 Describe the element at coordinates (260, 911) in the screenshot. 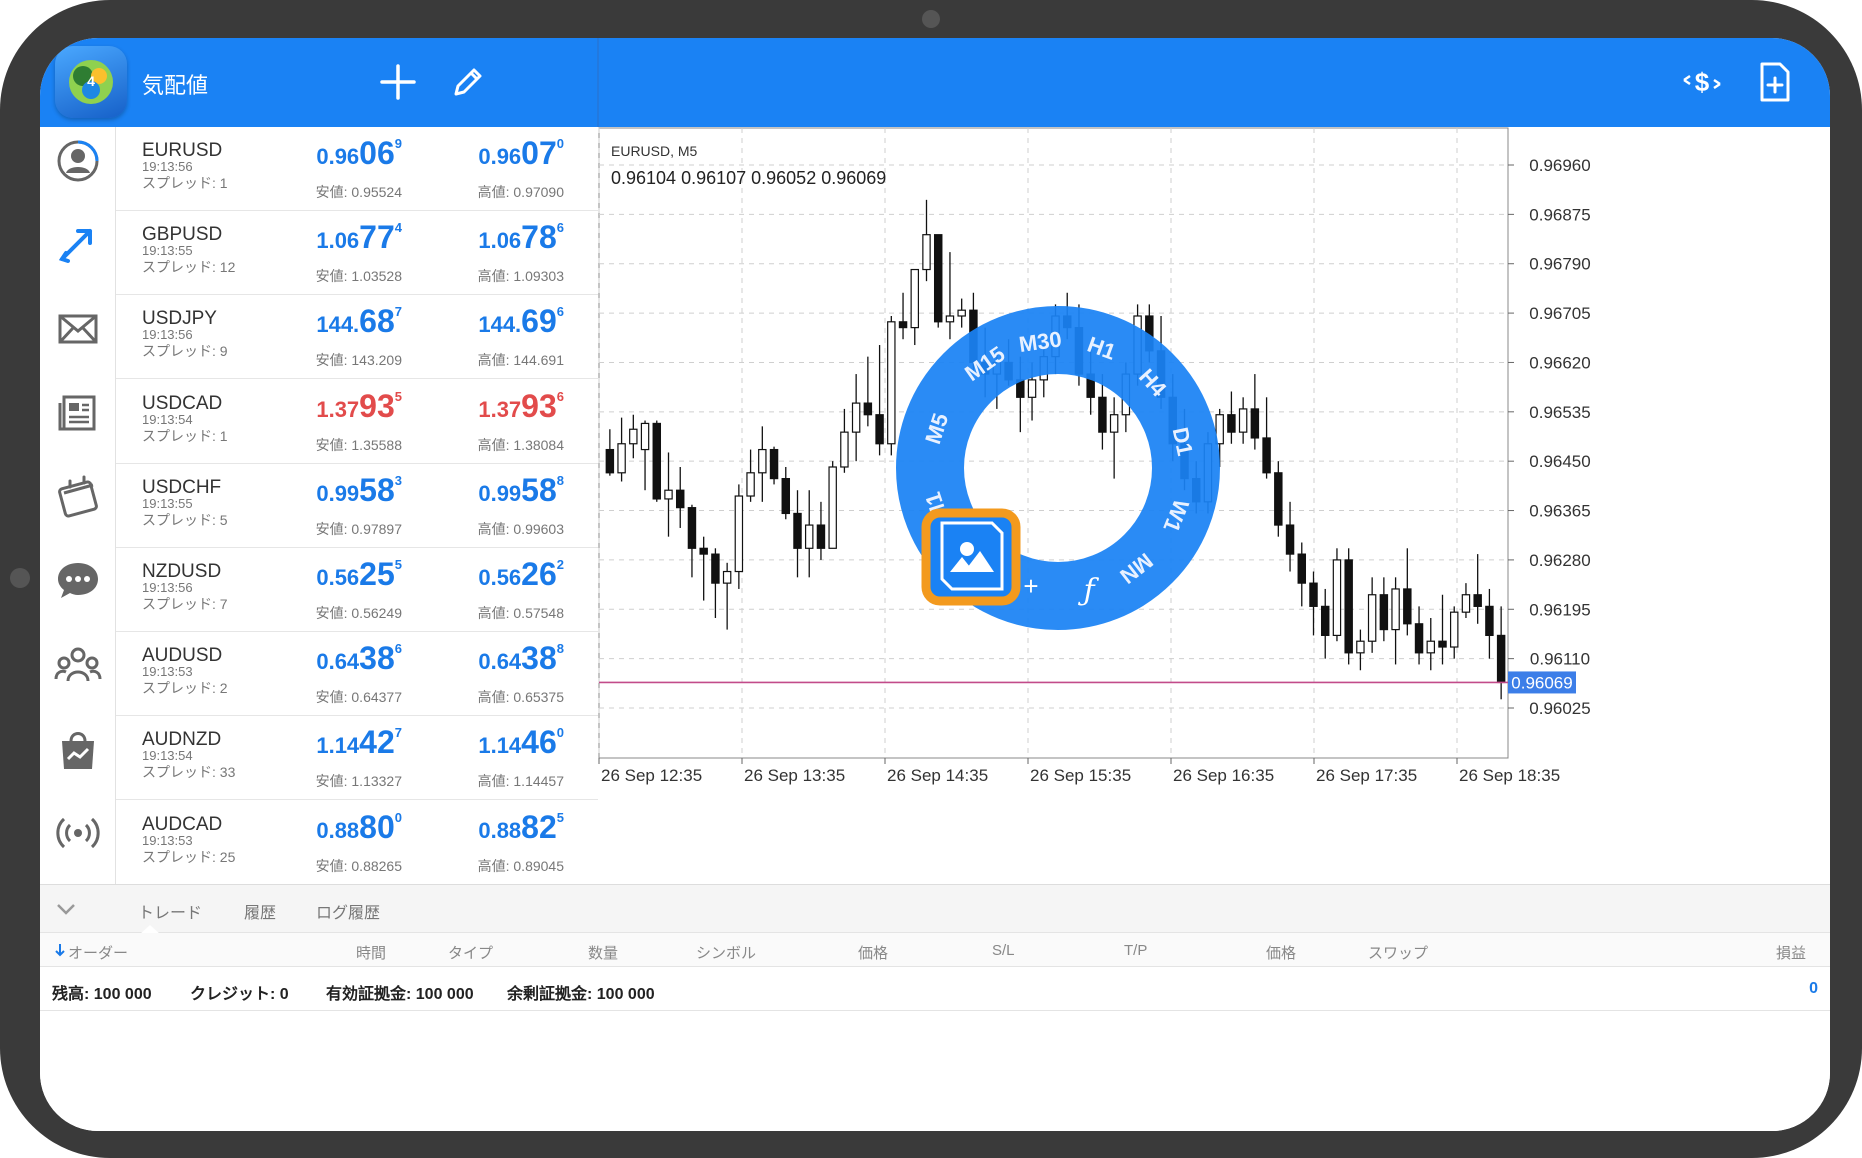

I see `tab-history: 履歴` at that location.